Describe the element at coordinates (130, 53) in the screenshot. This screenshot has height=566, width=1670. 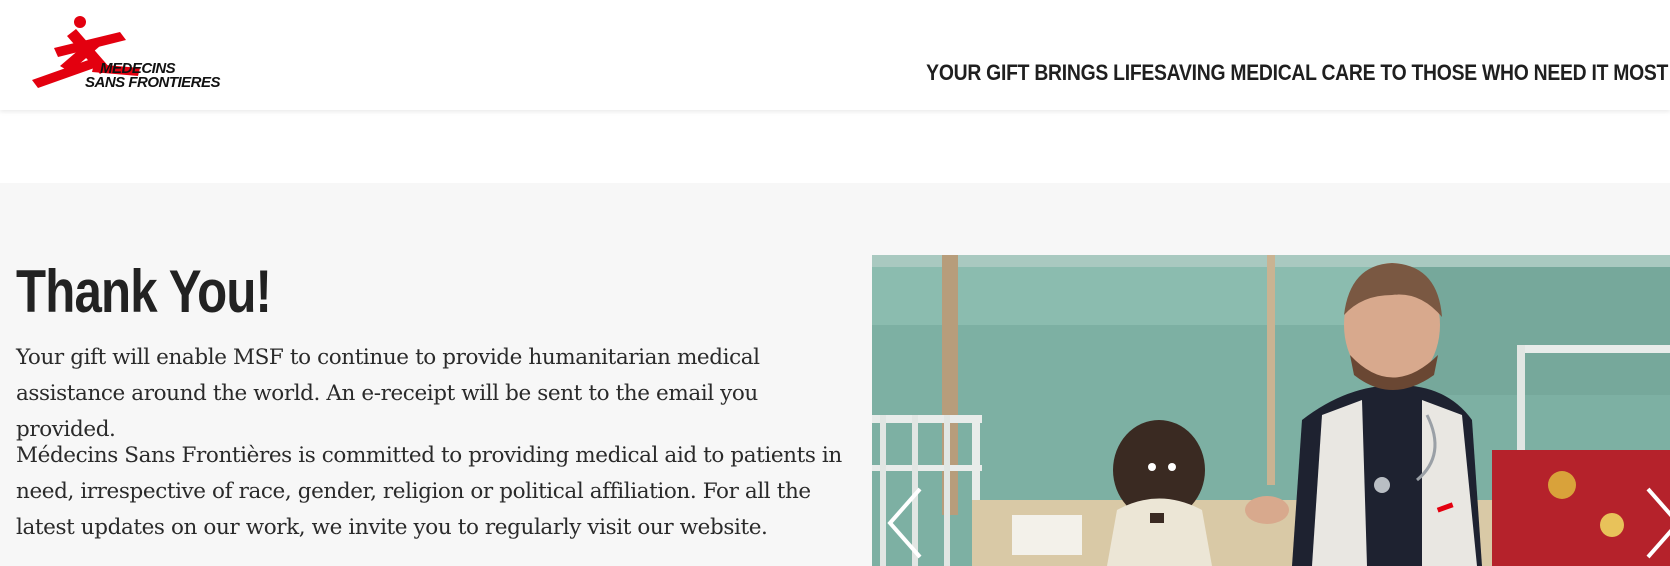
I see `msf-logo: MEDECINS SANS FRONTIERES` at that location.